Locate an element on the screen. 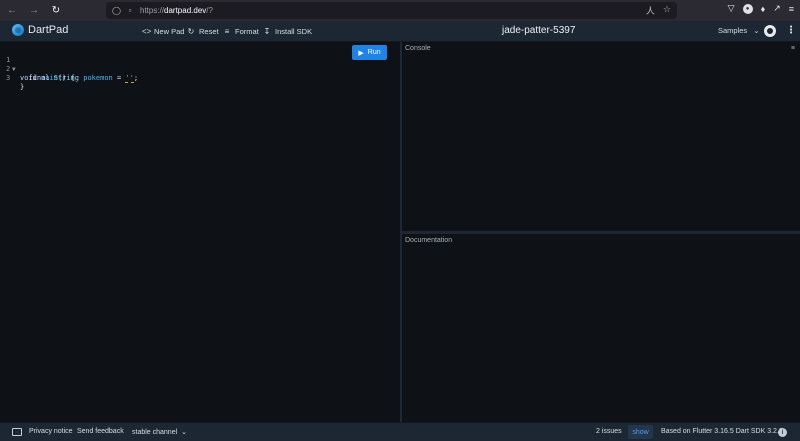  reload-icon: ↻ is located at coordinates (56, 11).